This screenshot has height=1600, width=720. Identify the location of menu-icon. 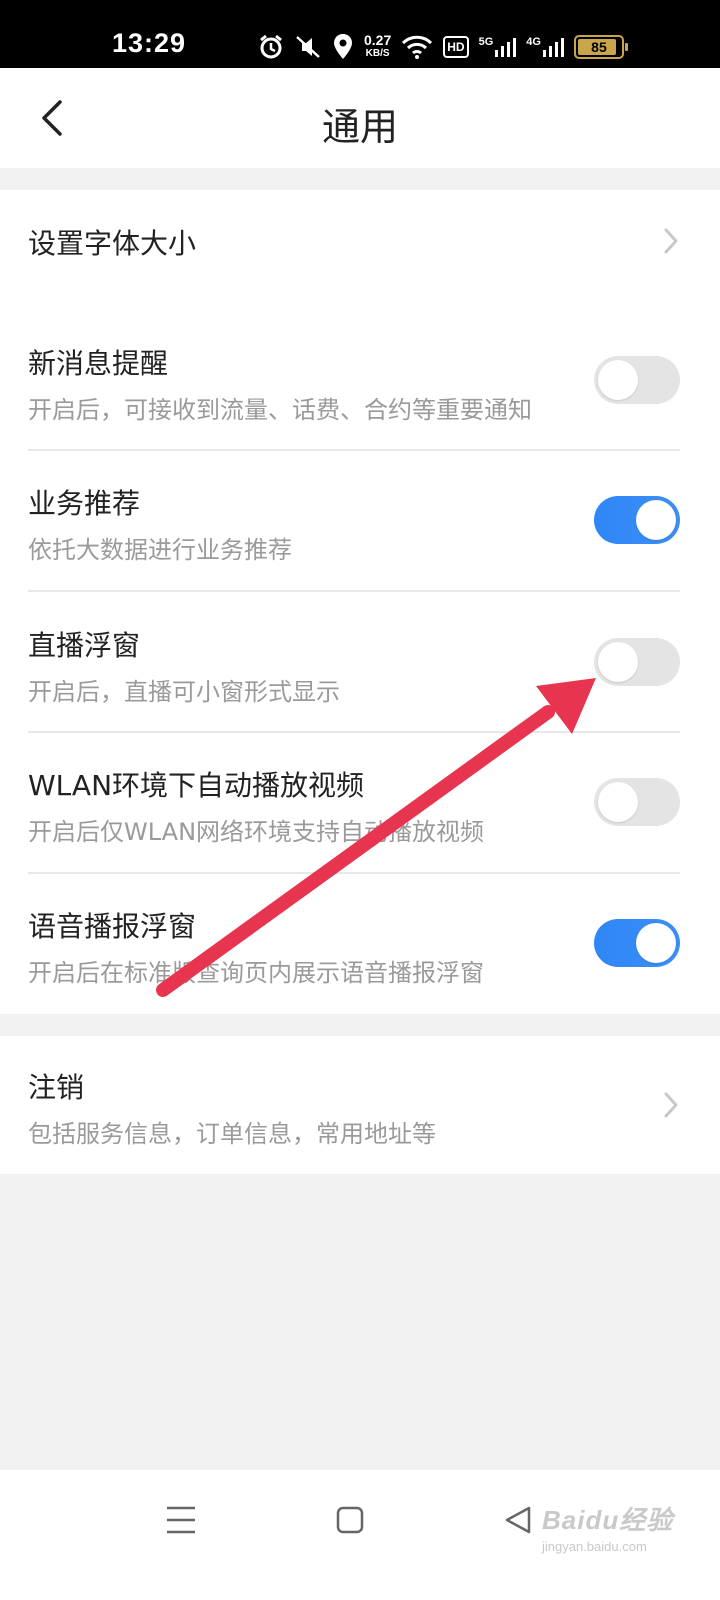
(181, 1520).